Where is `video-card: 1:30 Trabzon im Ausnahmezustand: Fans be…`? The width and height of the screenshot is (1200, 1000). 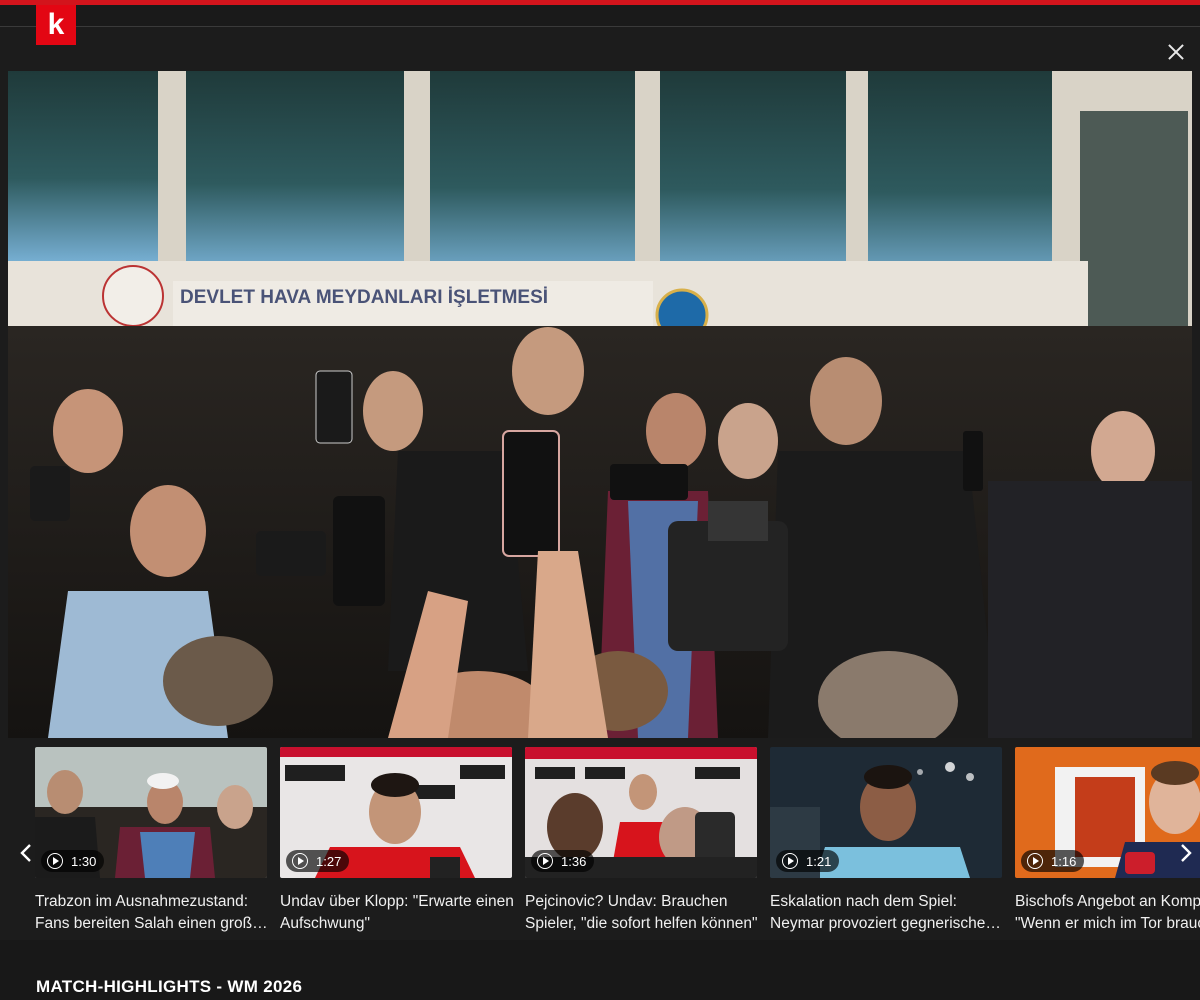 video-card: 1:30 Trabzon im Ausnahmezustand: Fans be… is located at coordinates (155, 841).